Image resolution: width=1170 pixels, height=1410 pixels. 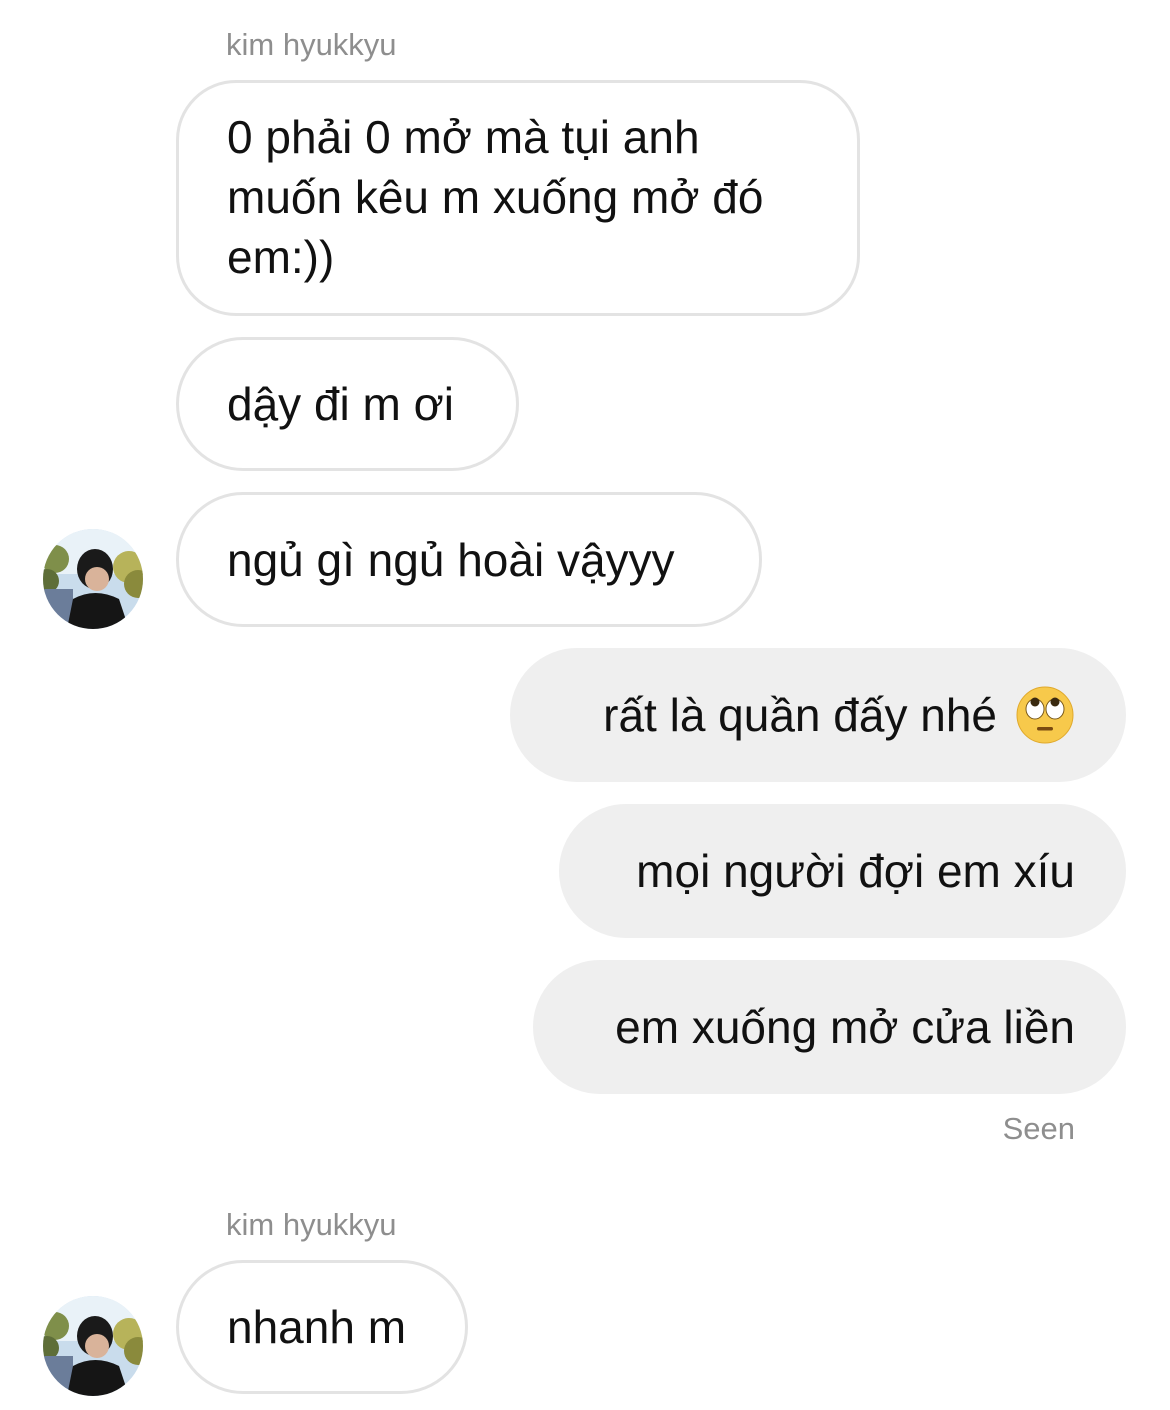 I want to click on message-bubble-incoming: dậy đi m ơi, so click(x=347, y=404).